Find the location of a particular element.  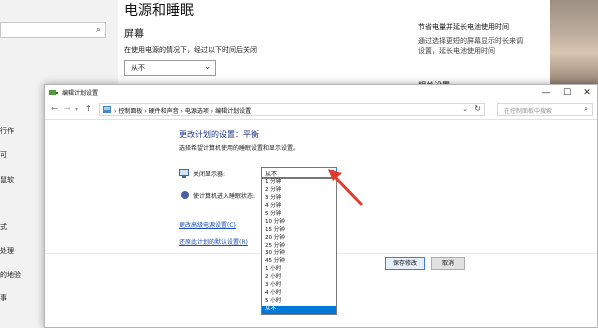

tip-text: 通过选择更短的屏幕显示时长来调 is located at coordinates (470, 41).